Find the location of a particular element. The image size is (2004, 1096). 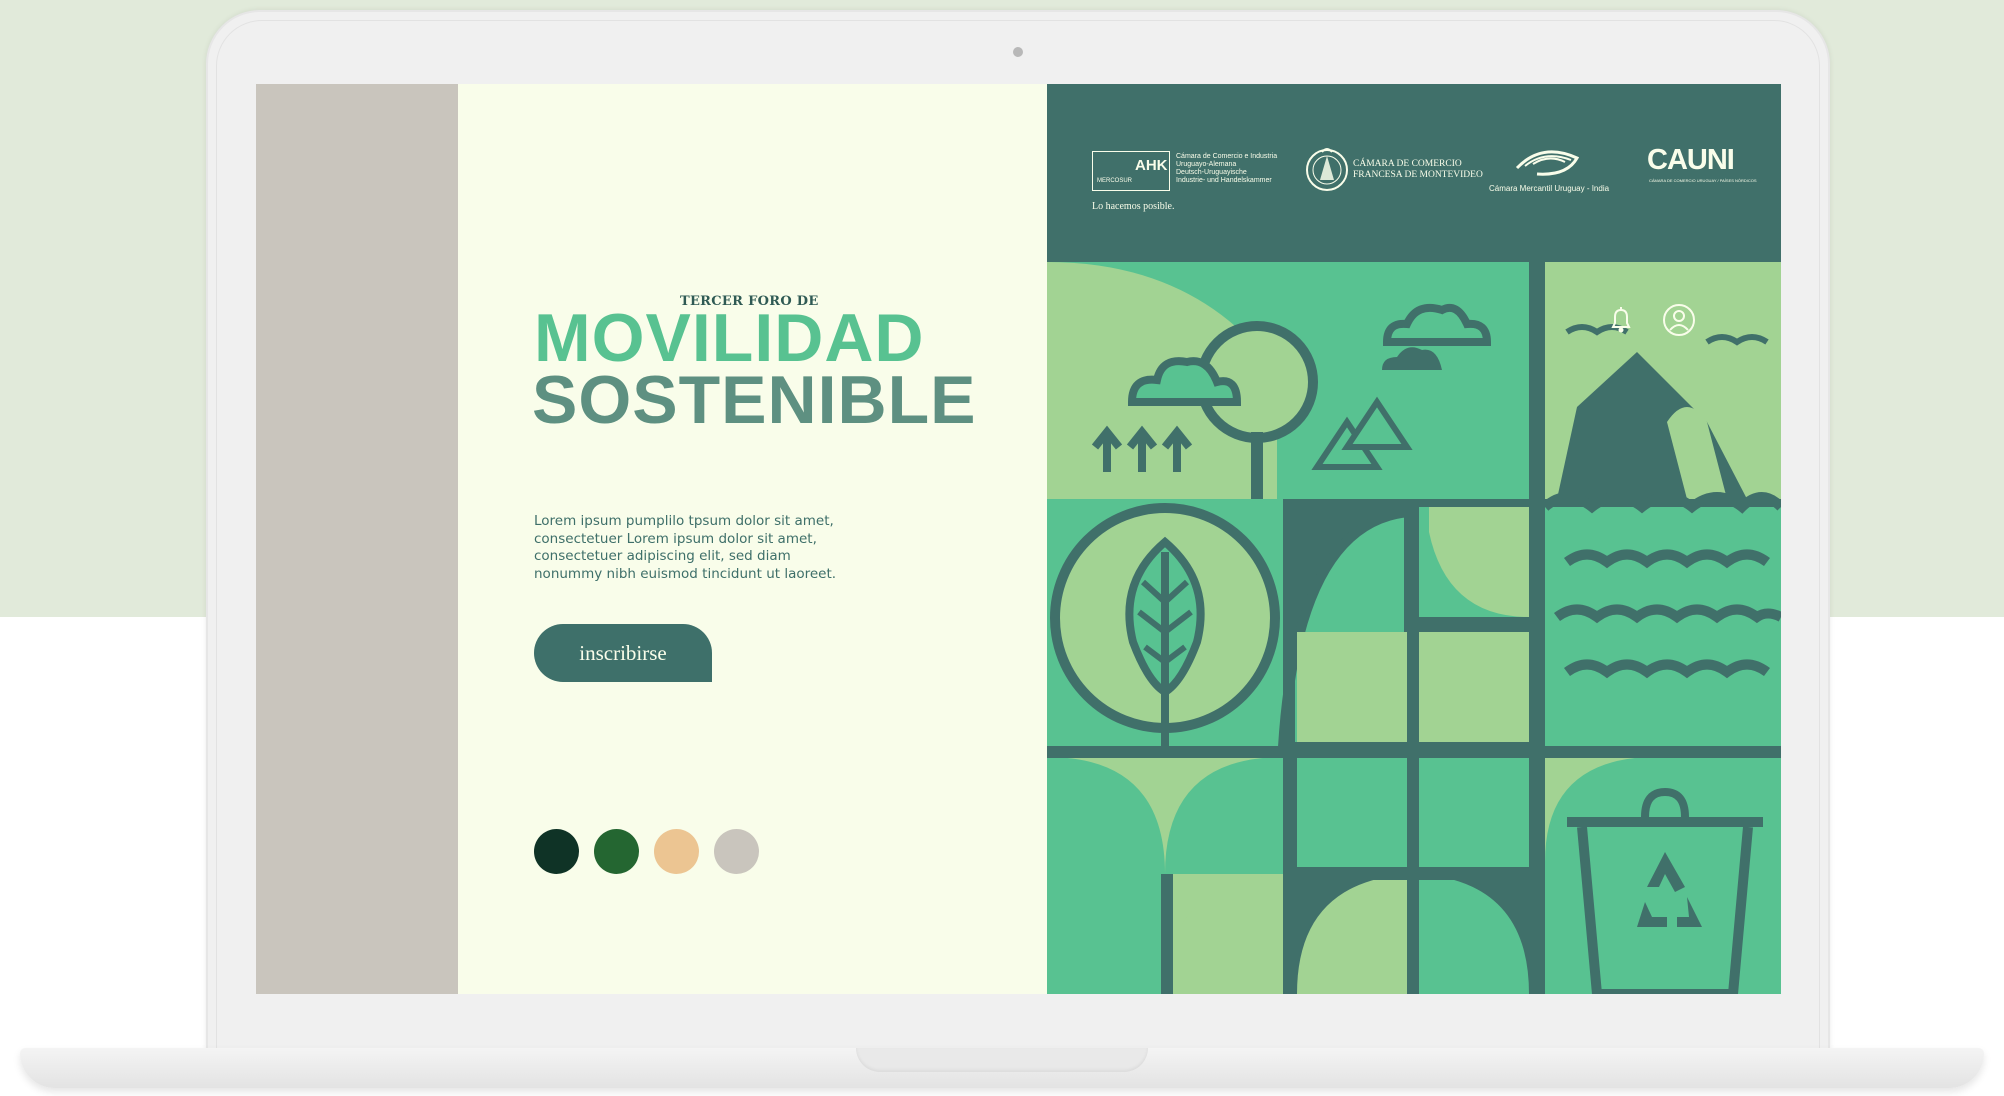

french-line: FRANCESA DE MONTEVIDEO is located at coordinates (1418, 175).